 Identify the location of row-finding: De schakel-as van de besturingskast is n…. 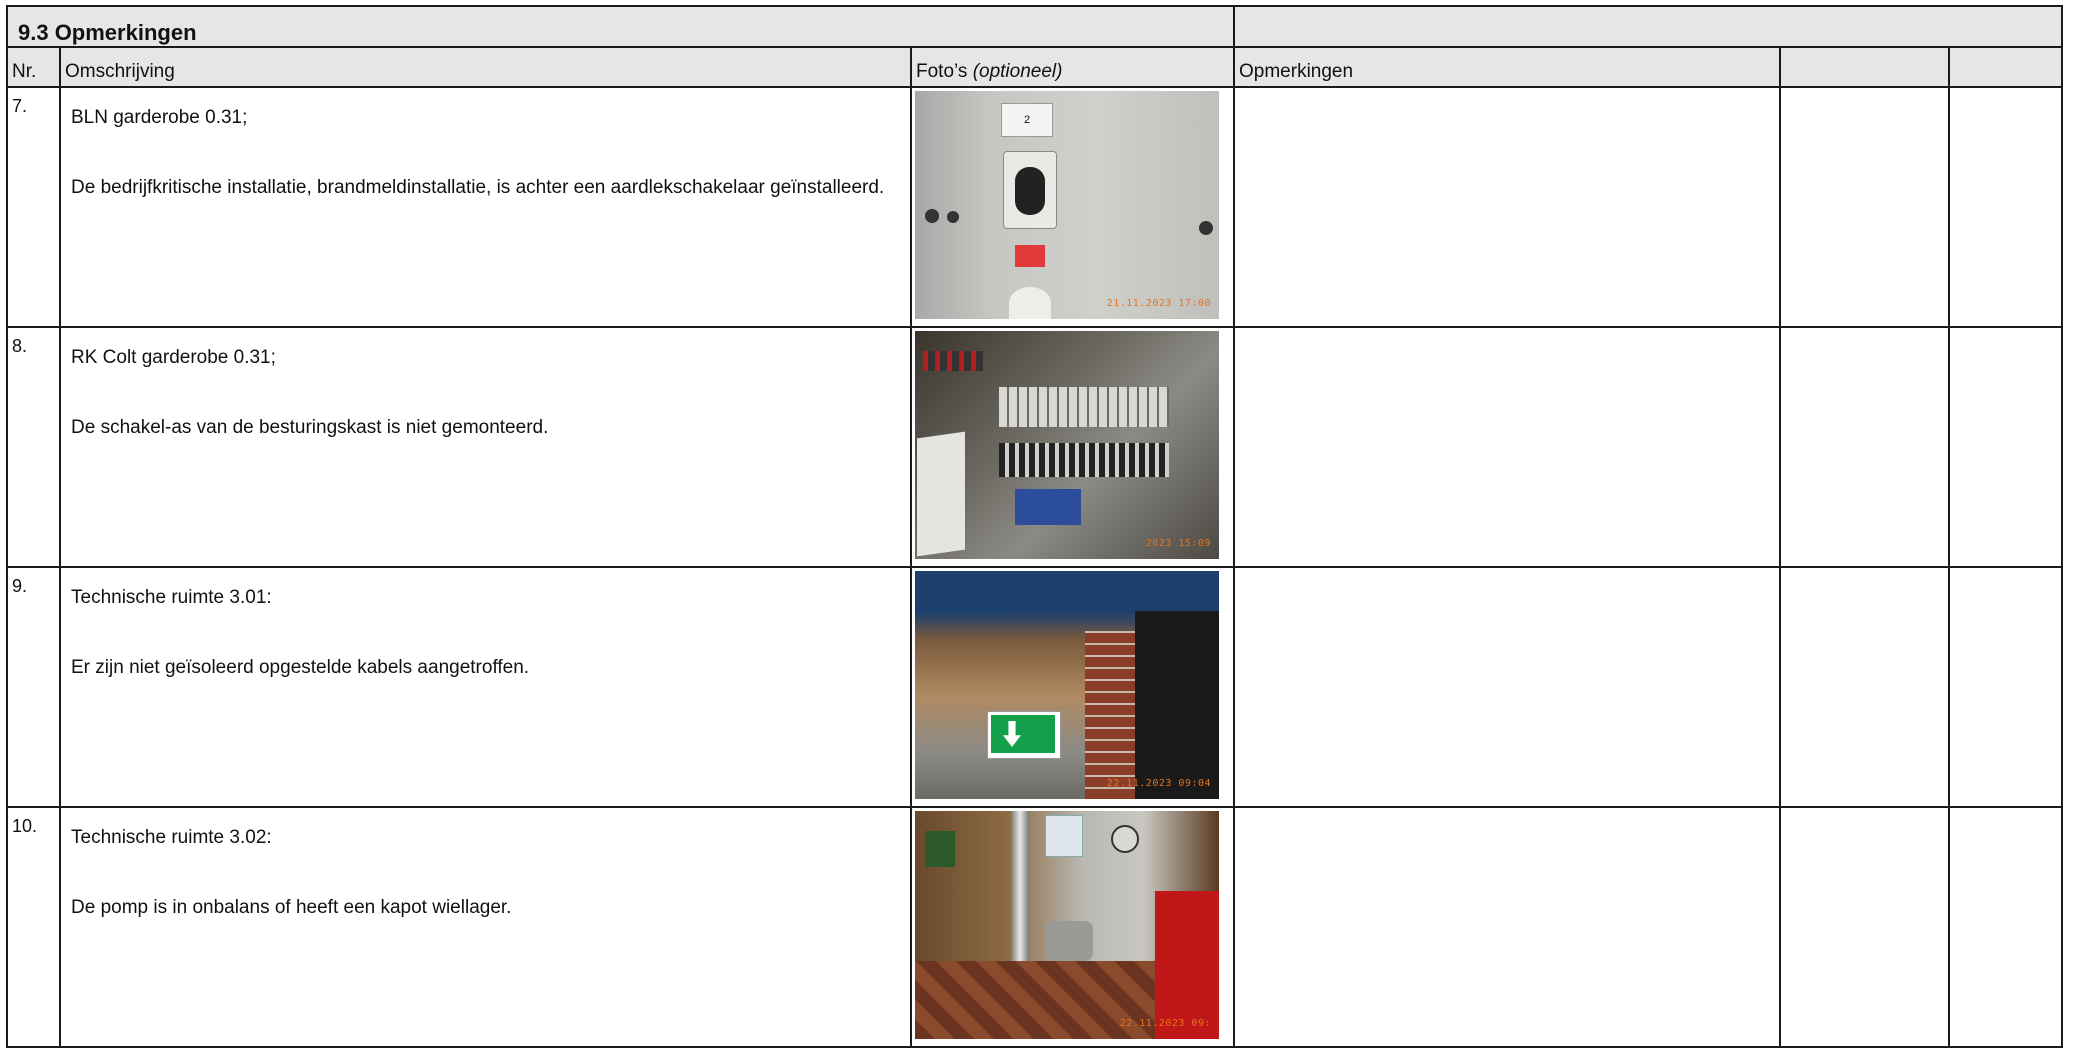
(310, 427).